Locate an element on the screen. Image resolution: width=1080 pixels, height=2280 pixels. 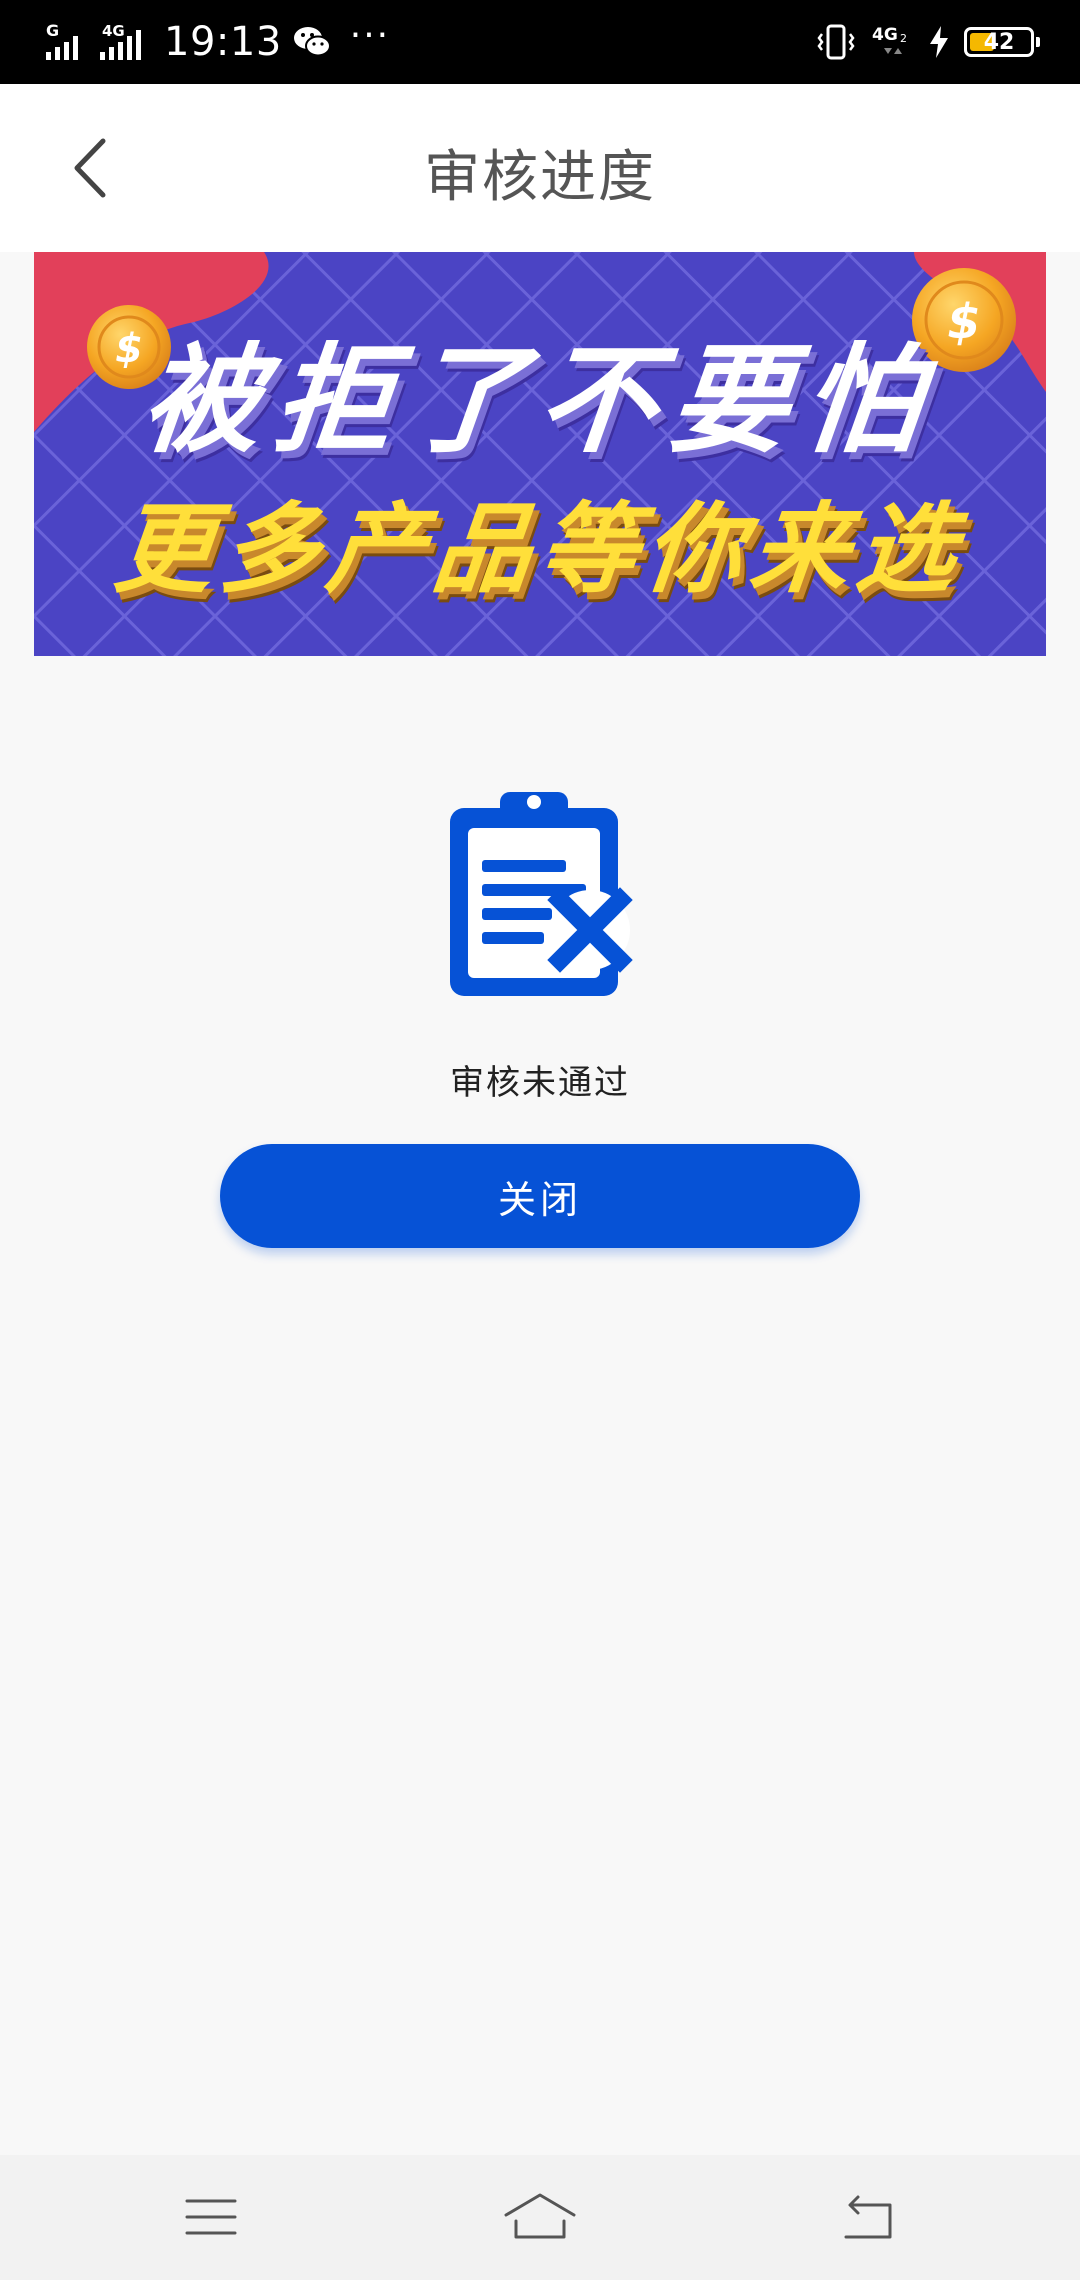
signal-sim2-icon: 4G is located at coordinates (120, 41).